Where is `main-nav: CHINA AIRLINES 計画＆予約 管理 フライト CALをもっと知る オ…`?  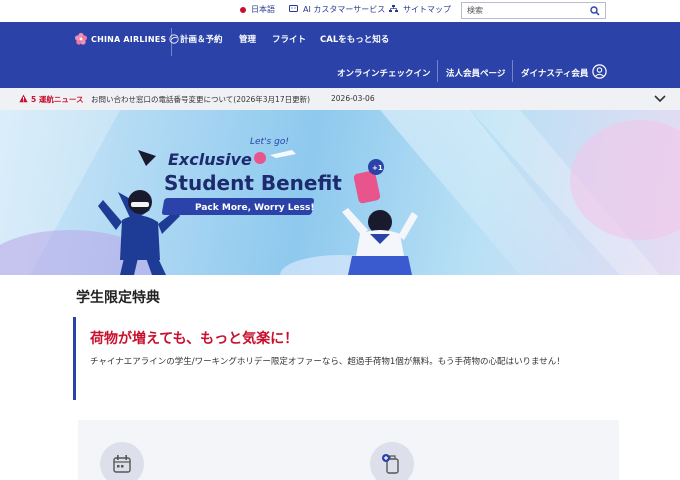 main-nav: CHINA AIRLINES 計画＆予約 管理 フライト CALをもっと知る オ… is located at coordinates (340, 55).